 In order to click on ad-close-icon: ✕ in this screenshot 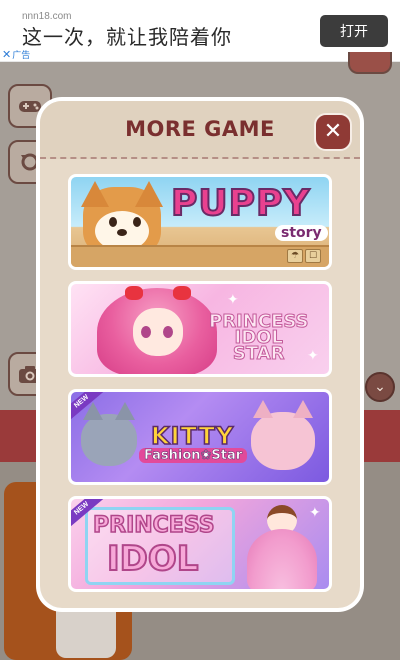, I will do `click(6, 54)`.